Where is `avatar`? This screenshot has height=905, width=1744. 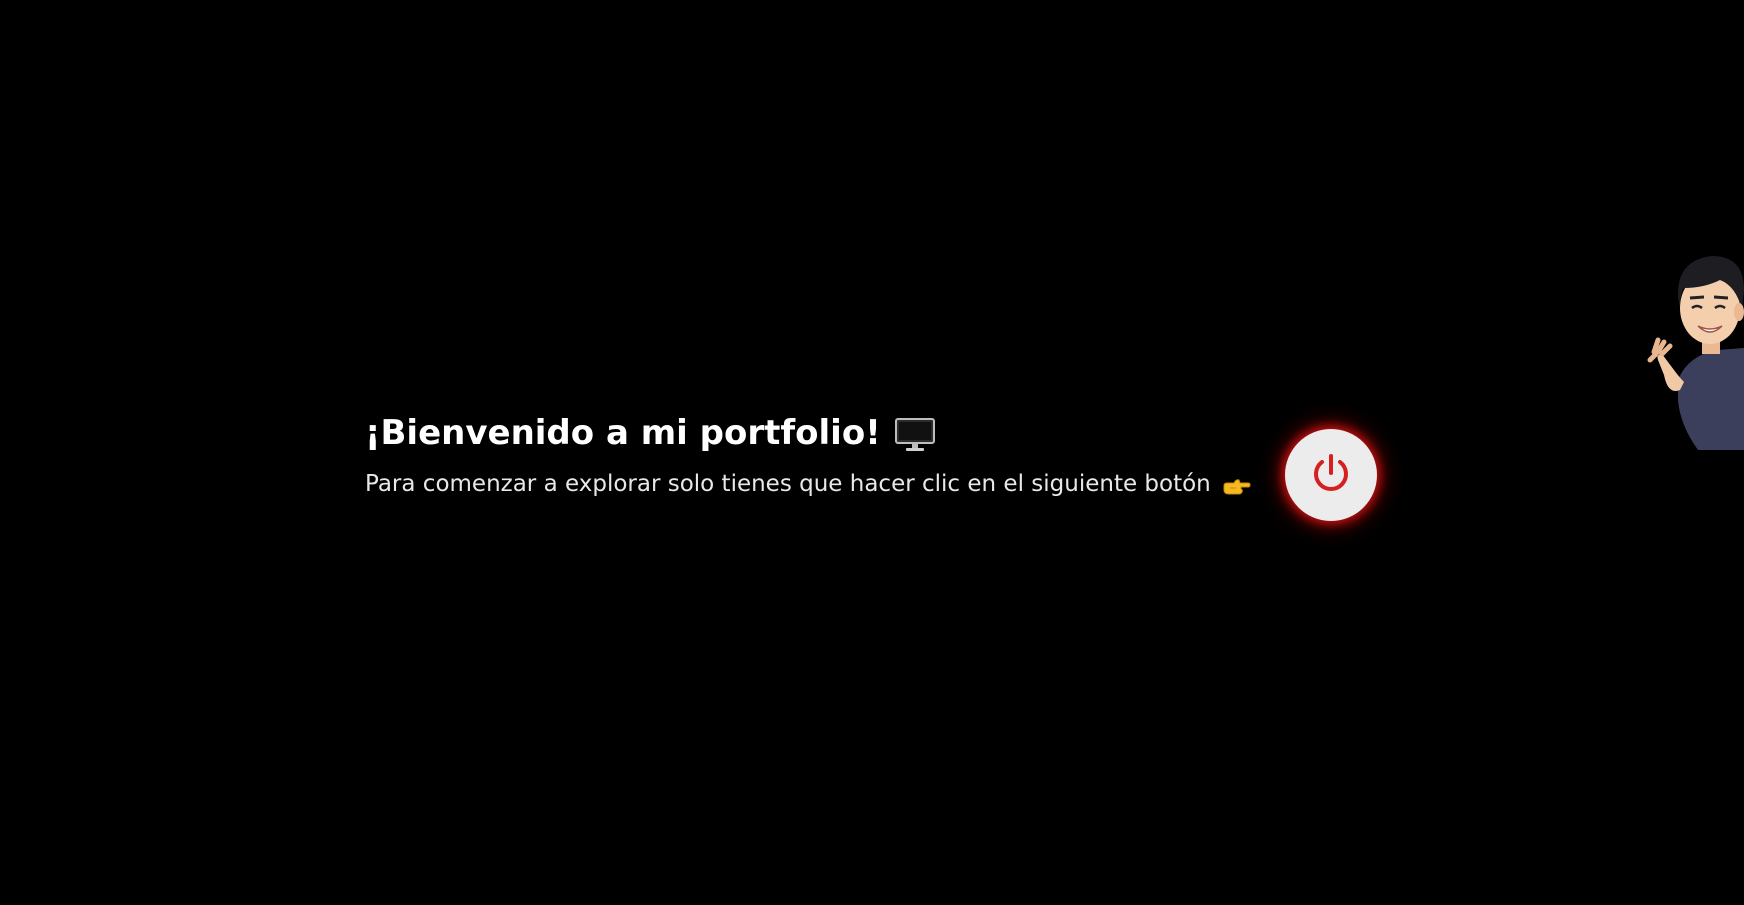 avatar is located at coordinates (1681, 350).